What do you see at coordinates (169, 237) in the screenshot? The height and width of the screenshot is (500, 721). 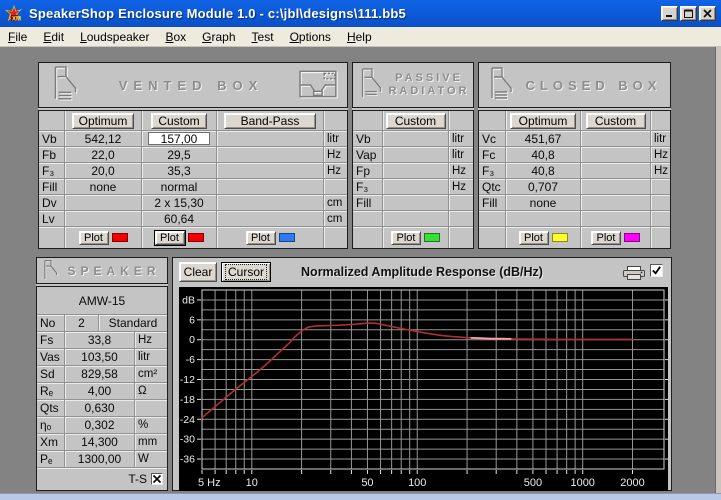 I see `vented-plot-button-1: Plot` at bounding box center [169, 237].